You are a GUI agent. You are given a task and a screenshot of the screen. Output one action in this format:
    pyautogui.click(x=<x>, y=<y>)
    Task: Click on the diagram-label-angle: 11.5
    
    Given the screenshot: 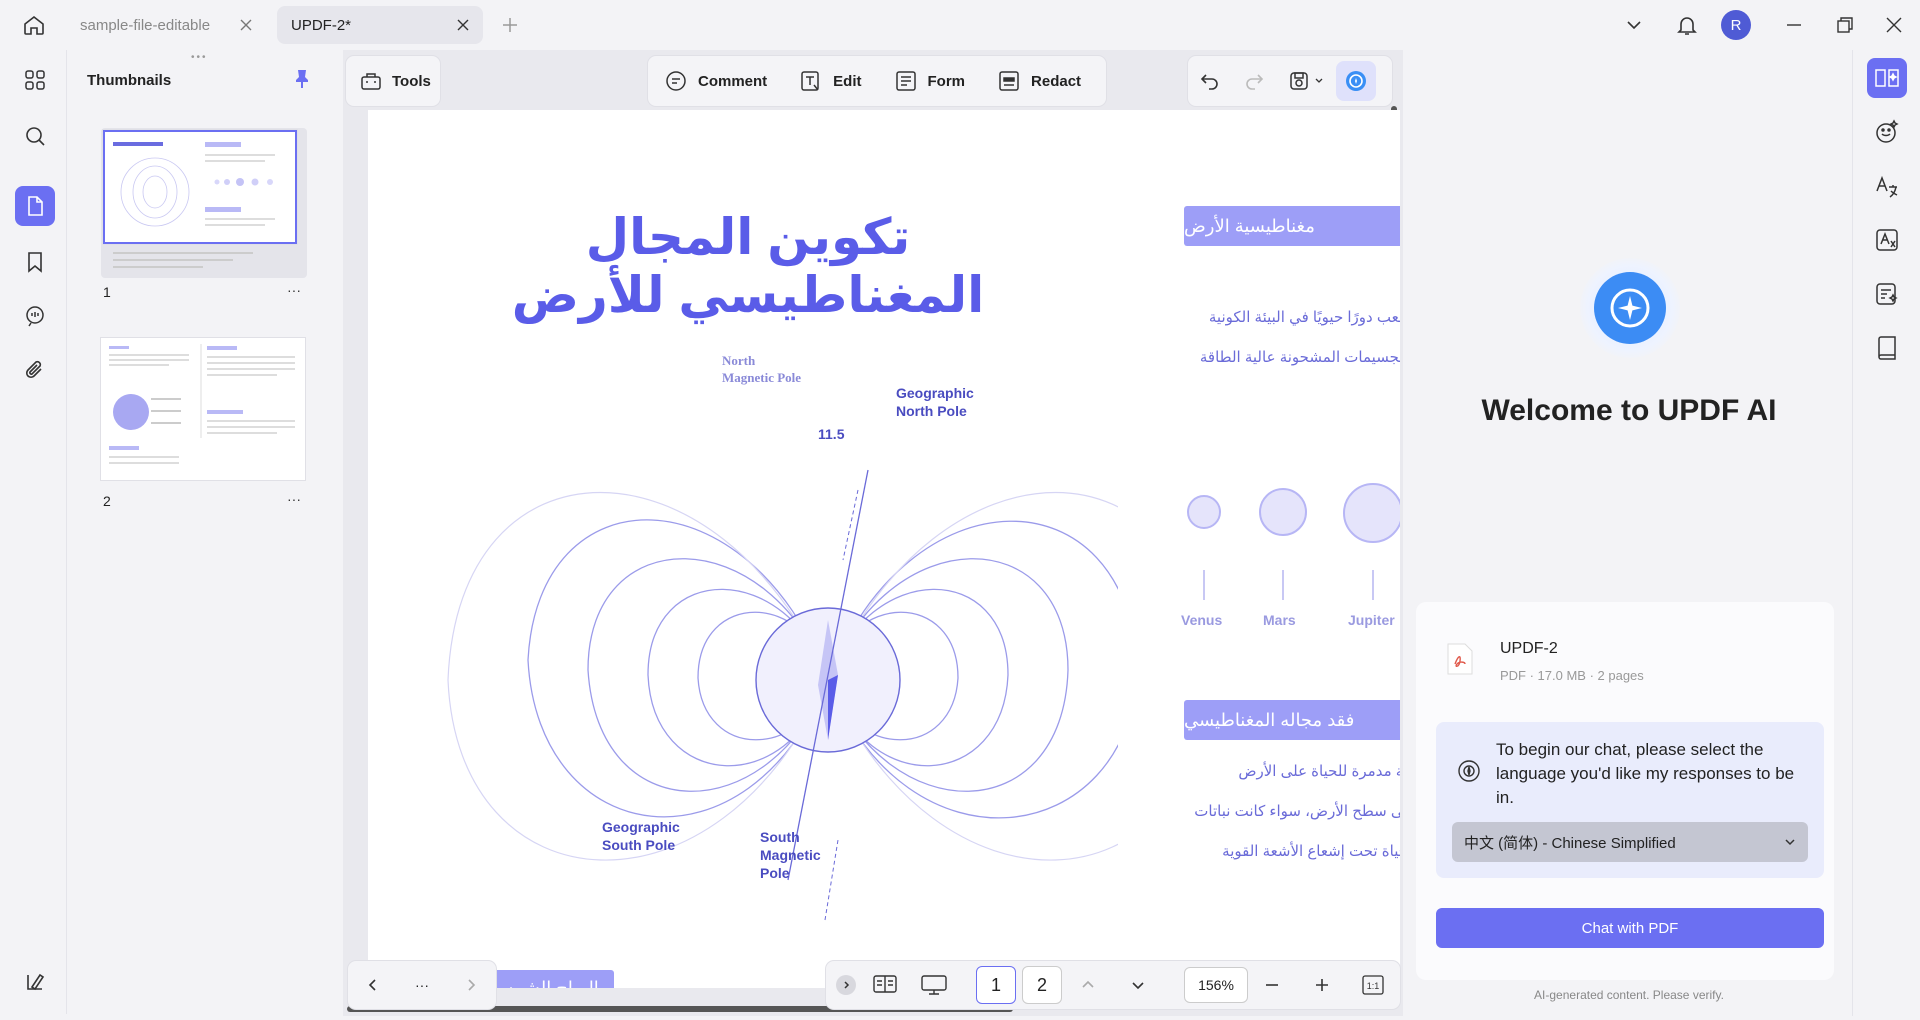 What is the action you would take?
    pyautogui.click(x=831, y=434)
    